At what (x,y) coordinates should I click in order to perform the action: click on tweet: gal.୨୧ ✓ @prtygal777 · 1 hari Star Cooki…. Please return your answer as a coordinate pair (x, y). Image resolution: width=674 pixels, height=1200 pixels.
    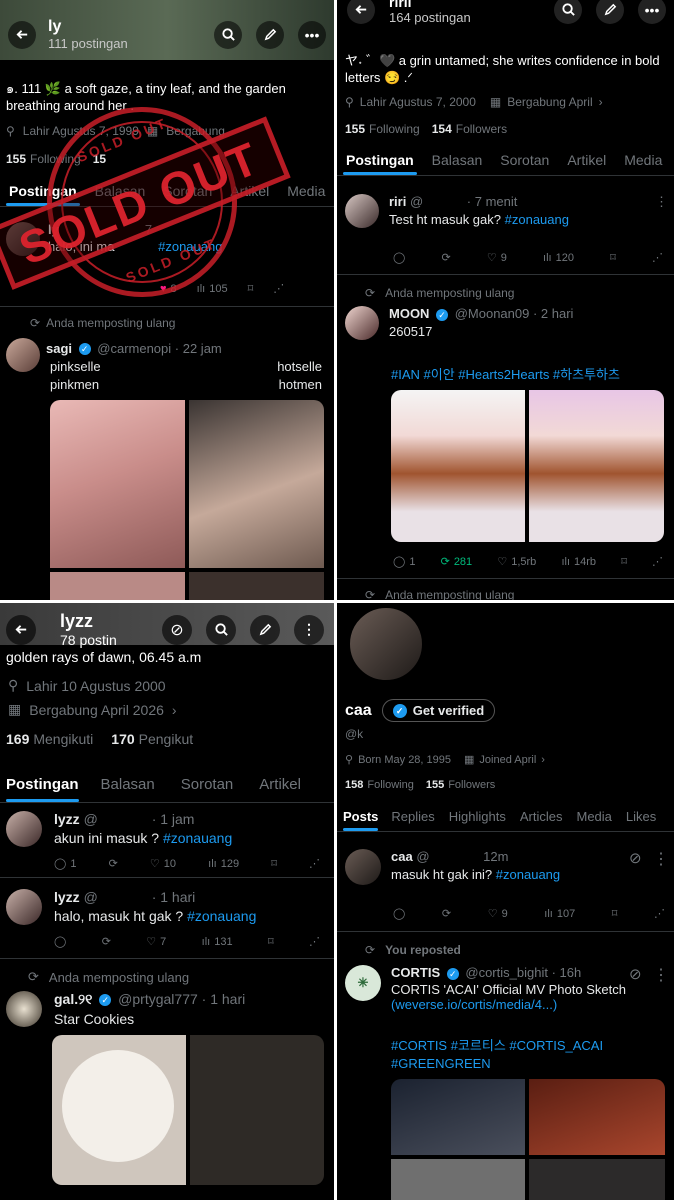
    Looking at the image, I should click on (125, 1009).